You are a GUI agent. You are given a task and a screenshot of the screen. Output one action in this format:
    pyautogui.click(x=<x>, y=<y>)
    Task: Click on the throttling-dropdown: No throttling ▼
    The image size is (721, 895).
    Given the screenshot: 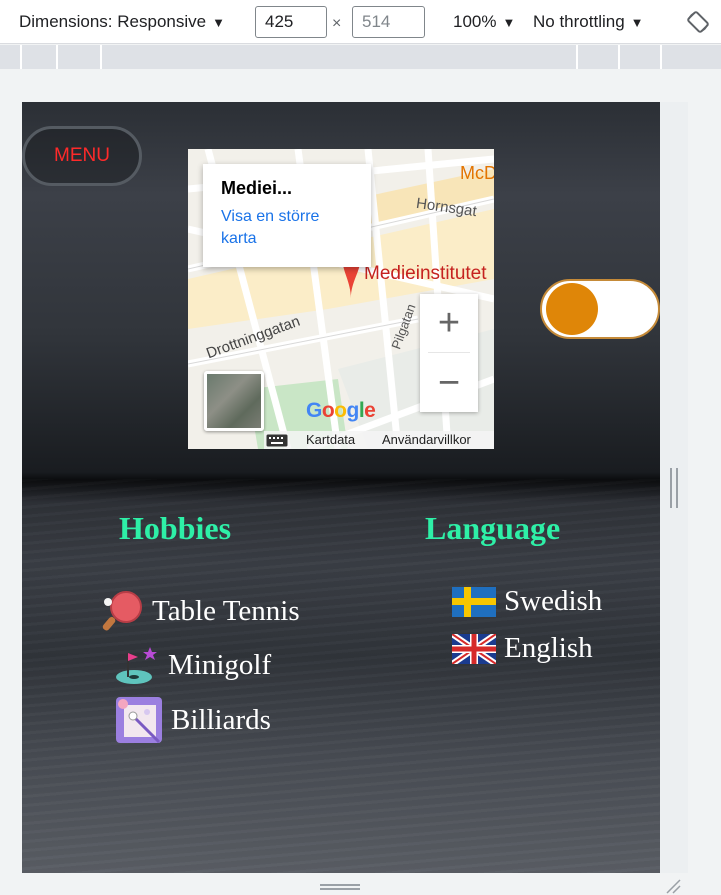 What is the action you would take?
    pyautogui.click(x=588, y=22)
    